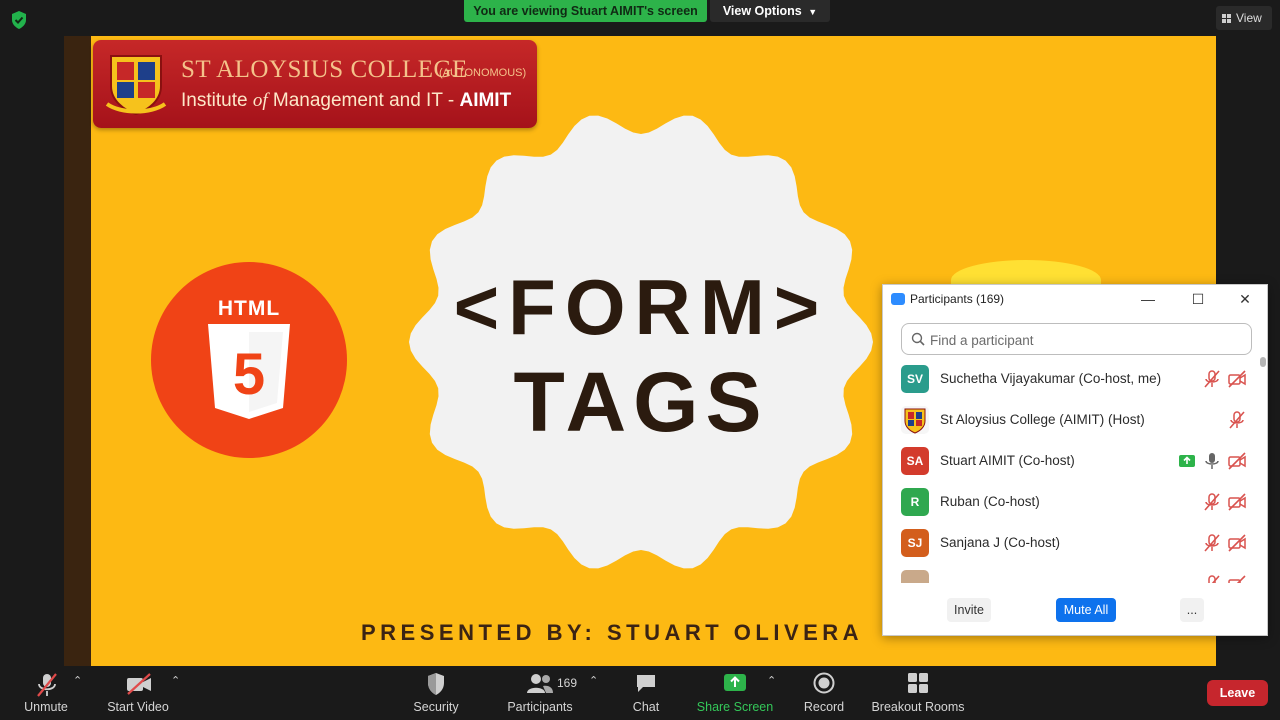 This screenshot has height=720, width=1280. What do you see at coordinates (1198, 299) in the screenshot?
I see `maximize-button: ☐` at bounding box center [1198, 299].